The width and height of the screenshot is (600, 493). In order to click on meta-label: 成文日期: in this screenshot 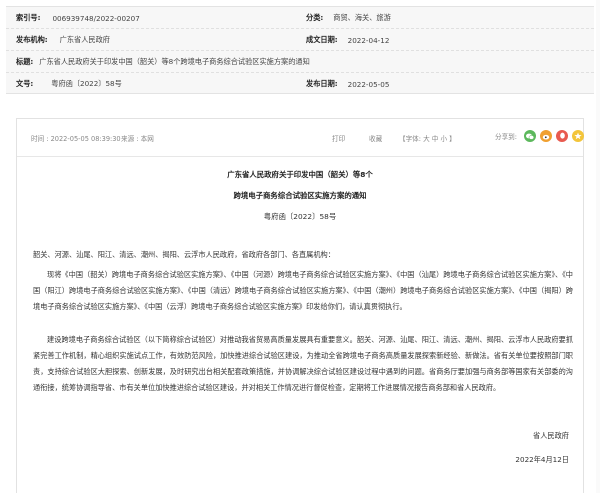, I will do `click(322, 39)`.